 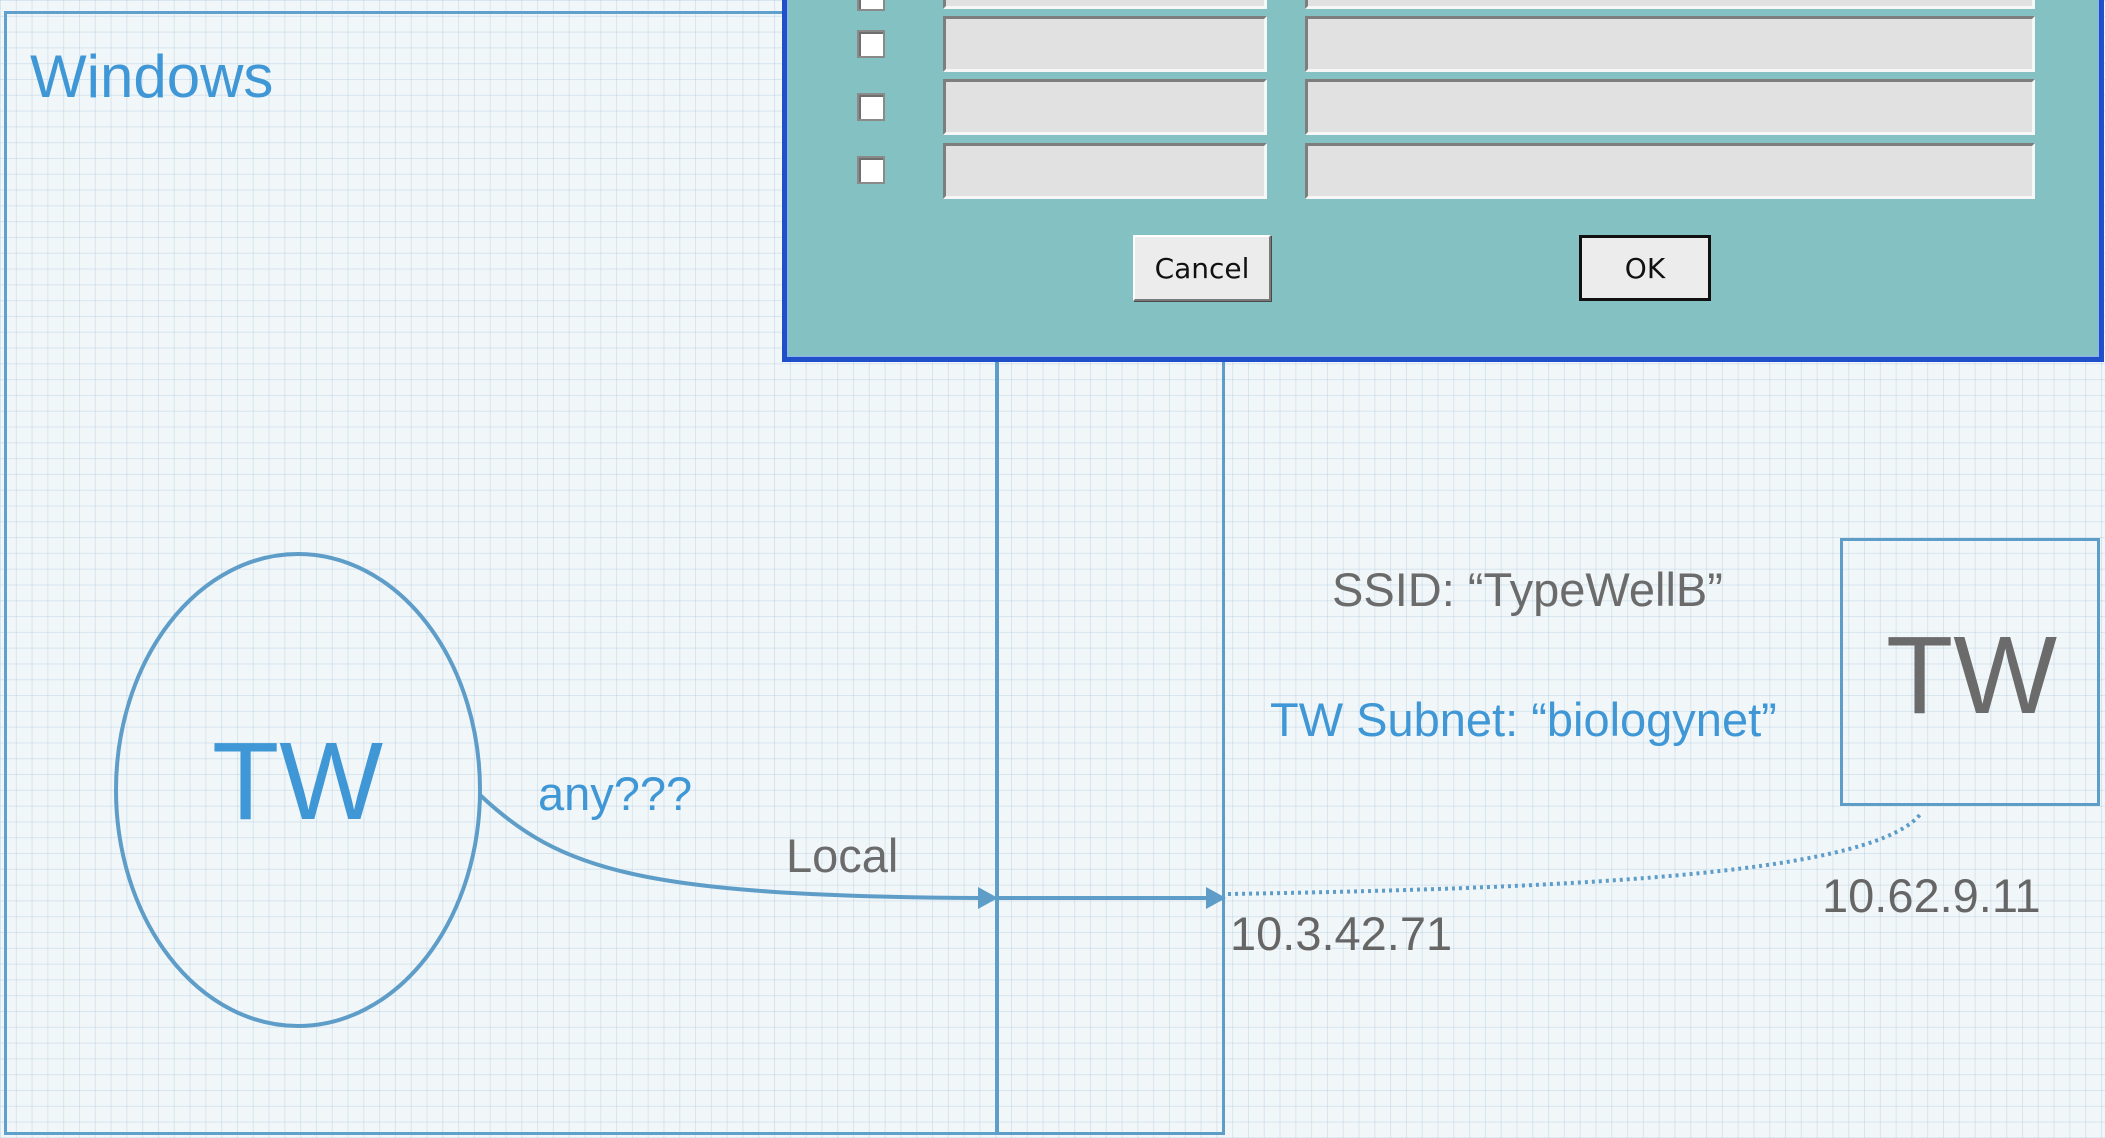 I want to click on ok-button: OK, so click(x=1645, y=268).